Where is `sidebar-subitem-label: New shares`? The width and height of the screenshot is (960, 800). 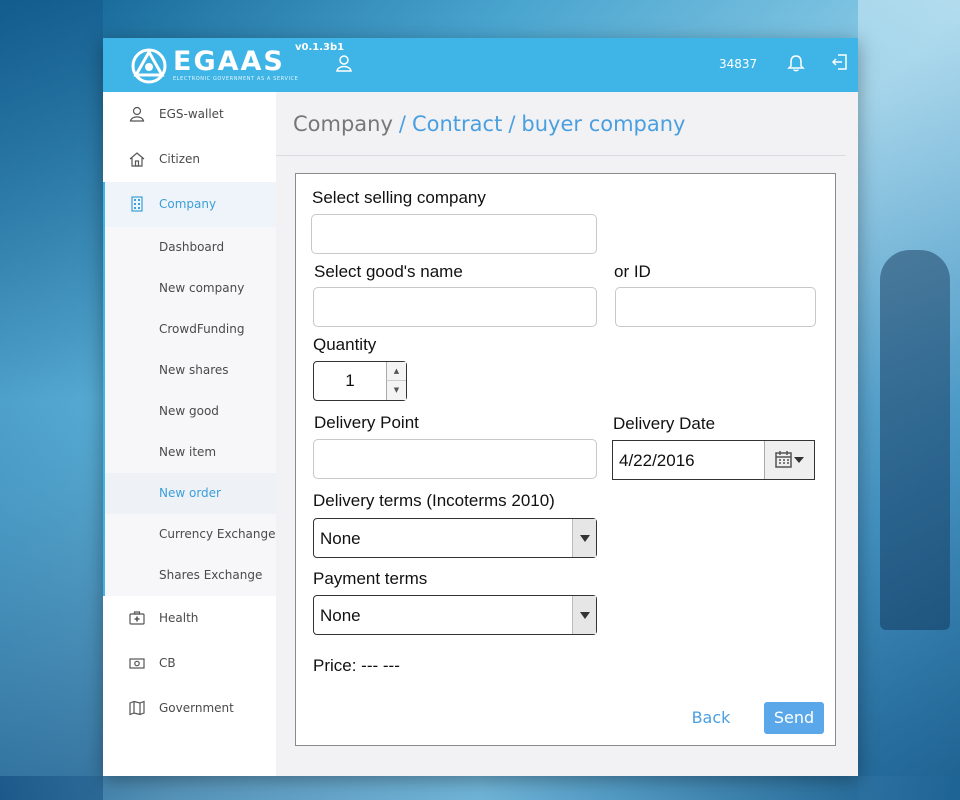
sidebar-subitem-label: New shares is located at coordinates (194, 370).